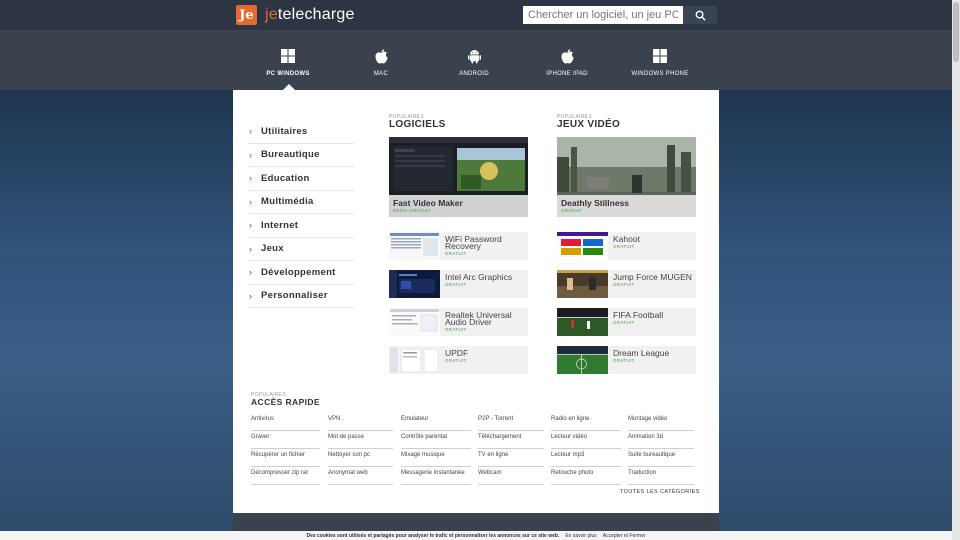 The image size is (960, 540). What do you see at coordinates (436, 422) in the screenshot?
I see `quick-link: Emulateur` at bounding box center [436, 422].